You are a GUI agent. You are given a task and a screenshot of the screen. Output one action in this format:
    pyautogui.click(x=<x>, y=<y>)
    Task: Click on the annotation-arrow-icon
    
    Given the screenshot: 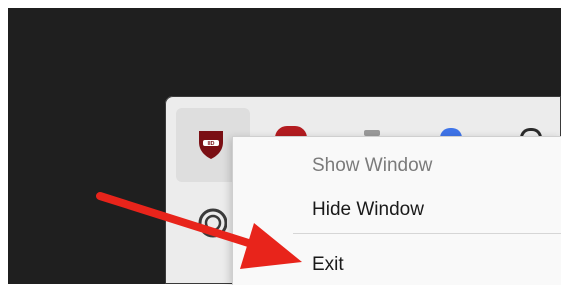 What is the action you would take?
    pyautogui.click(x=199, y=230)
    